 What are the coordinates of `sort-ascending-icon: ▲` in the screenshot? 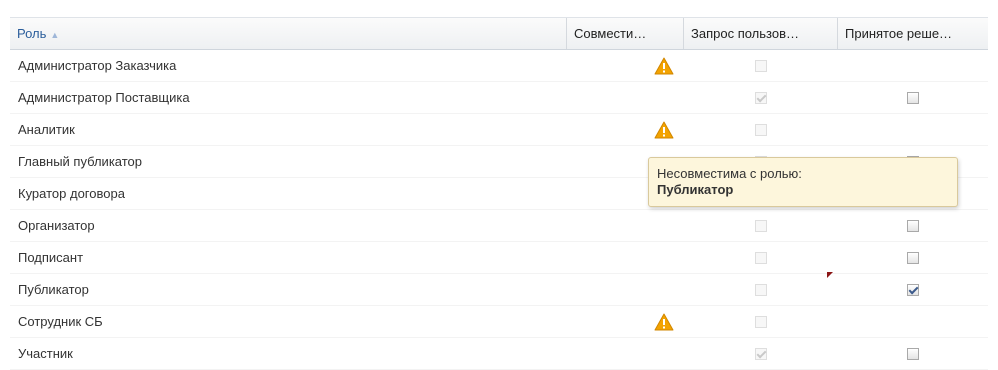 It's located at (55, 35).